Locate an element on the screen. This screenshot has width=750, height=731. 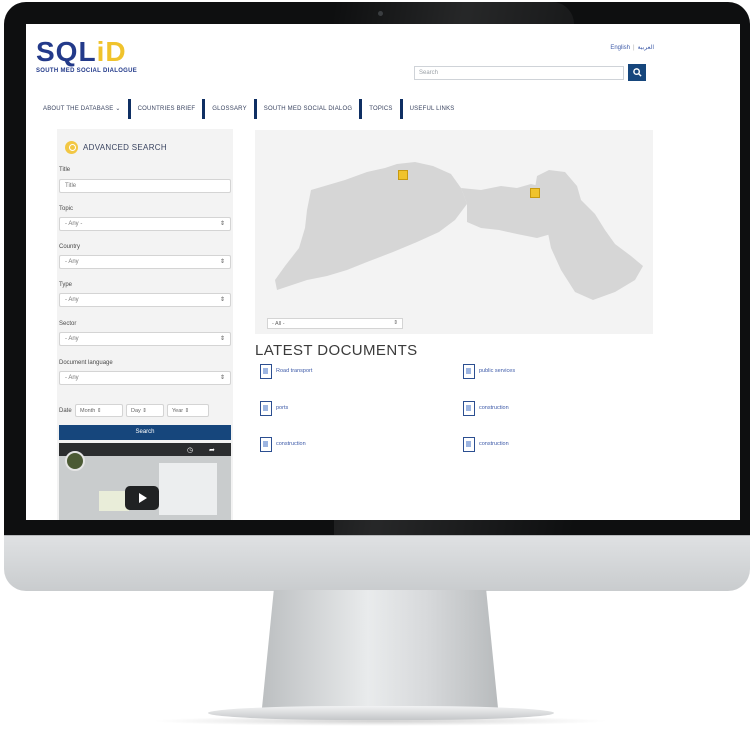
day-value: Day is located at coordinates (136, 411).